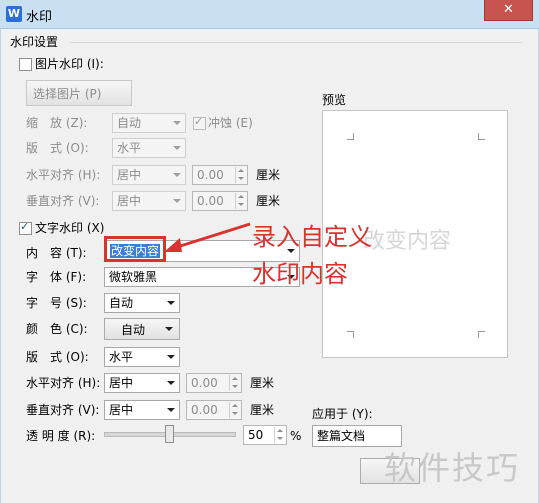  I want to click on text-v-offset-spinner: 0.00, so click(214, 410).